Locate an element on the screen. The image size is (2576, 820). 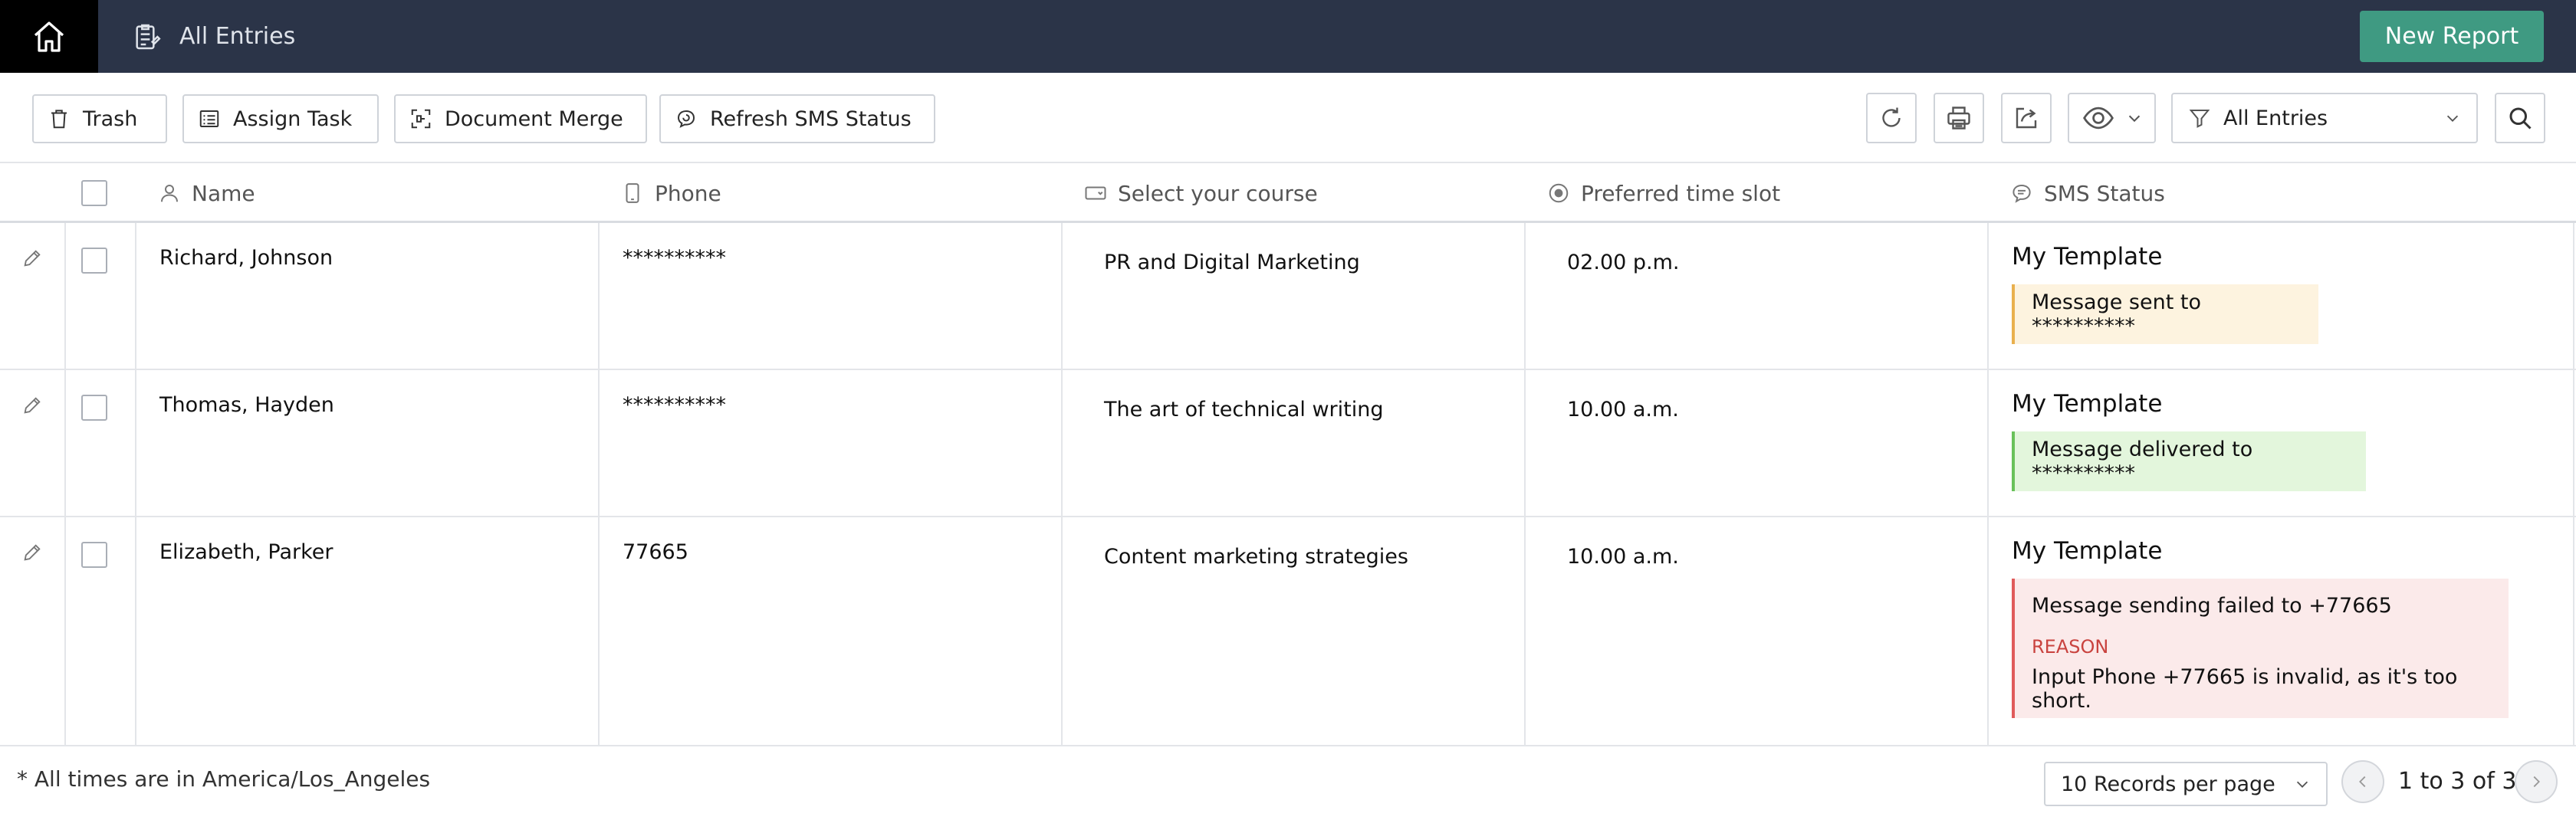
document-merge-icon is located at coordinates (421, 119).